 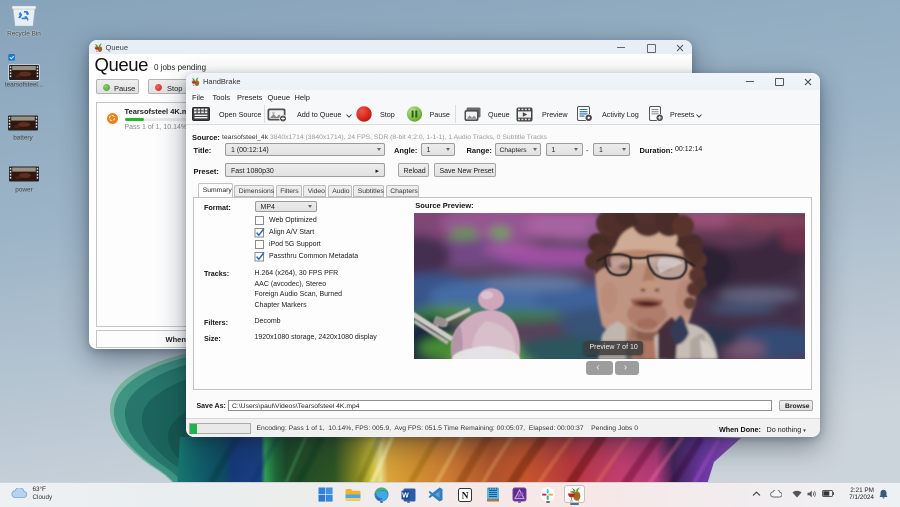 I want to click on svg-text: W, so click(x=405, y=495).